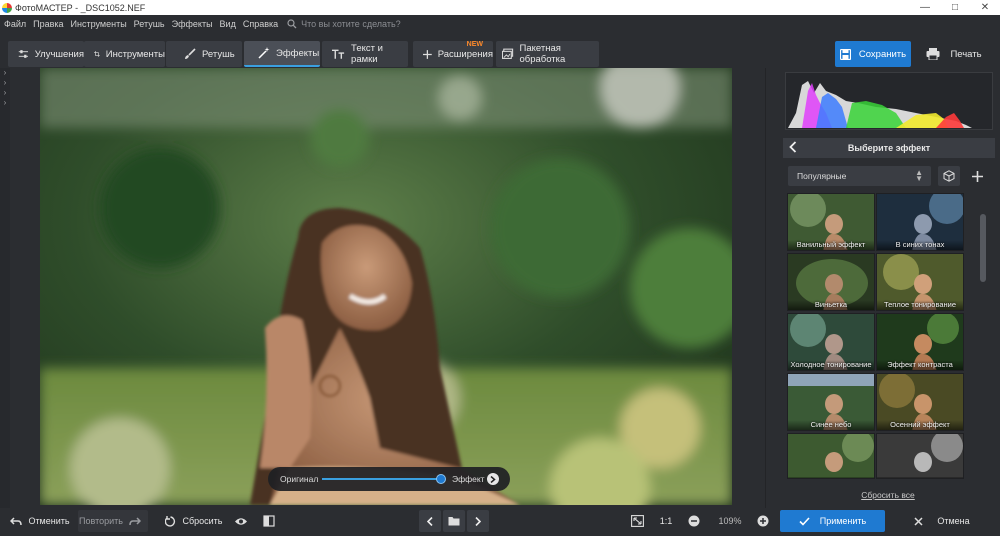  What do you see at coordinates (192, 24) in the screenshot?
I see `menu-effects: Эффекты` at bounding box center [192, 24].